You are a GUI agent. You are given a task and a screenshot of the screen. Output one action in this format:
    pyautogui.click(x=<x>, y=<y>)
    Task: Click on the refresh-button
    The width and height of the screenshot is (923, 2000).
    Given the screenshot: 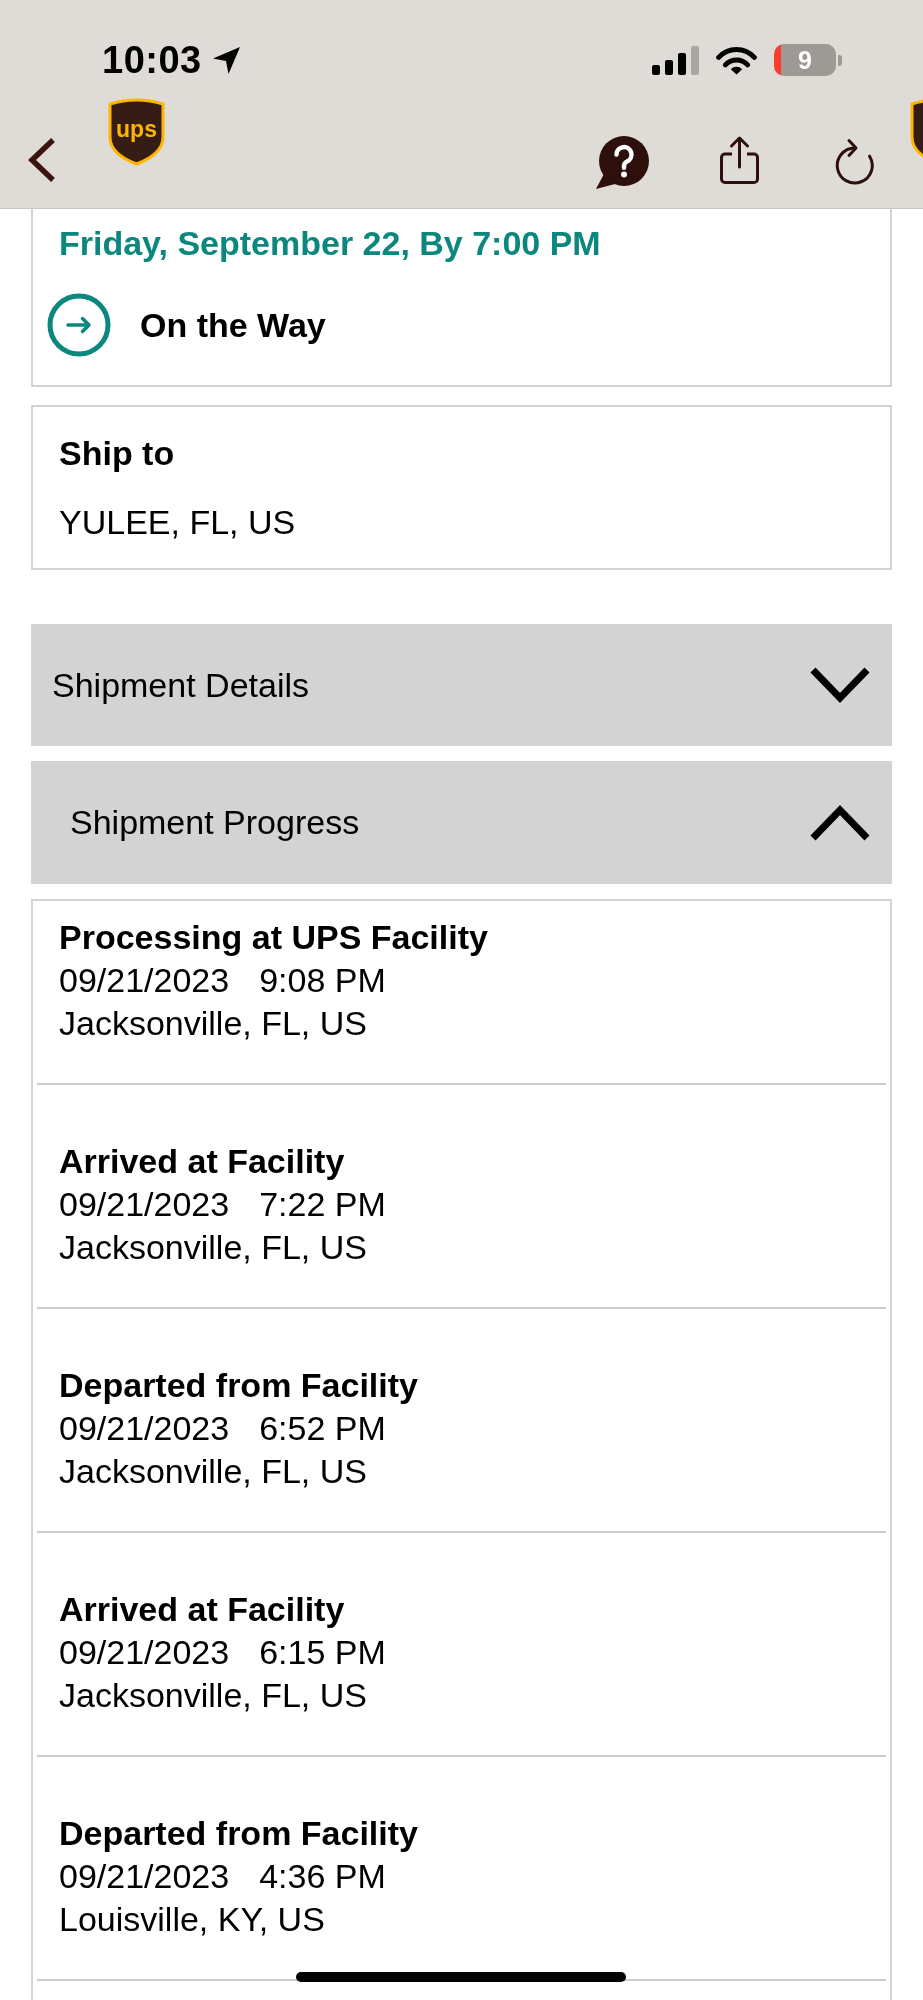 What is the action you would take?
    pyautogui.click(x=854, y=160)
    